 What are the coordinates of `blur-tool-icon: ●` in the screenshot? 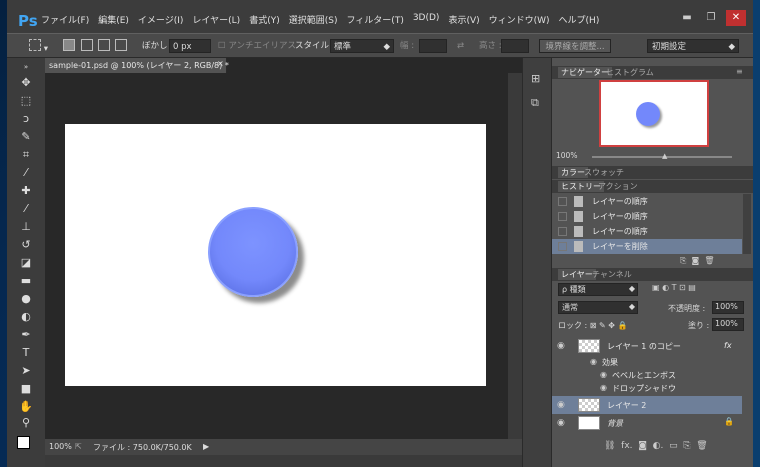 It's located at (26, 299).